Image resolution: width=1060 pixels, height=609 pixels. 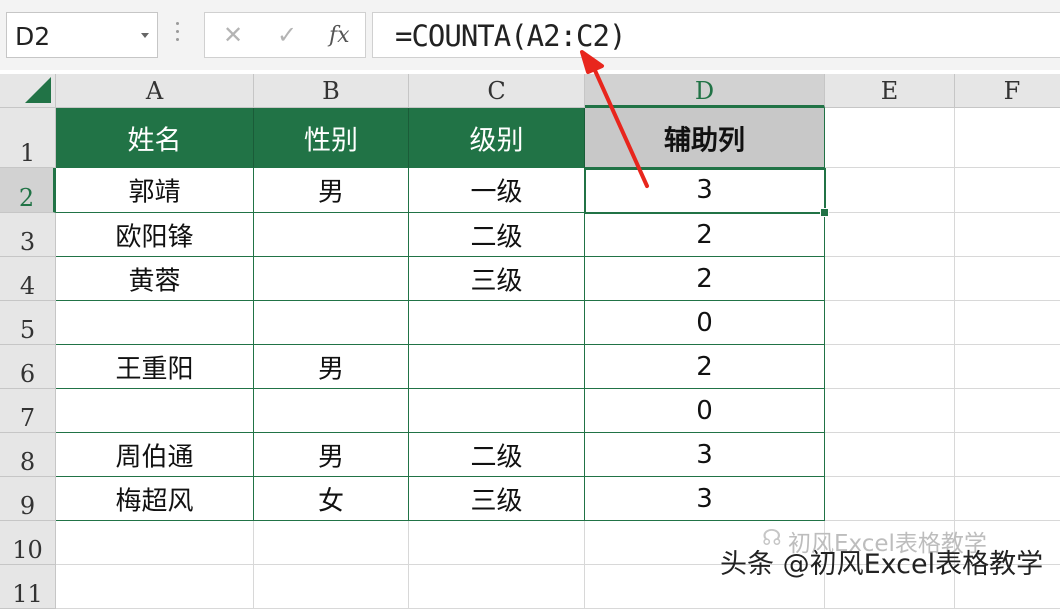 I want to click on watermark-main: 头条 @初风Excel表格教学, so click(x=882, y=564).